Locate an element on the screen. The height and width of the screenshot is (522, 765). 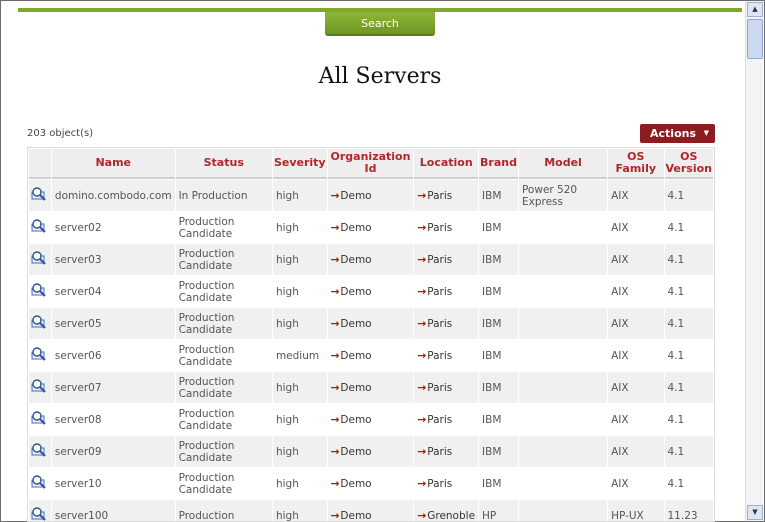
cell-name: server07 is located at coordinates (113, 387).